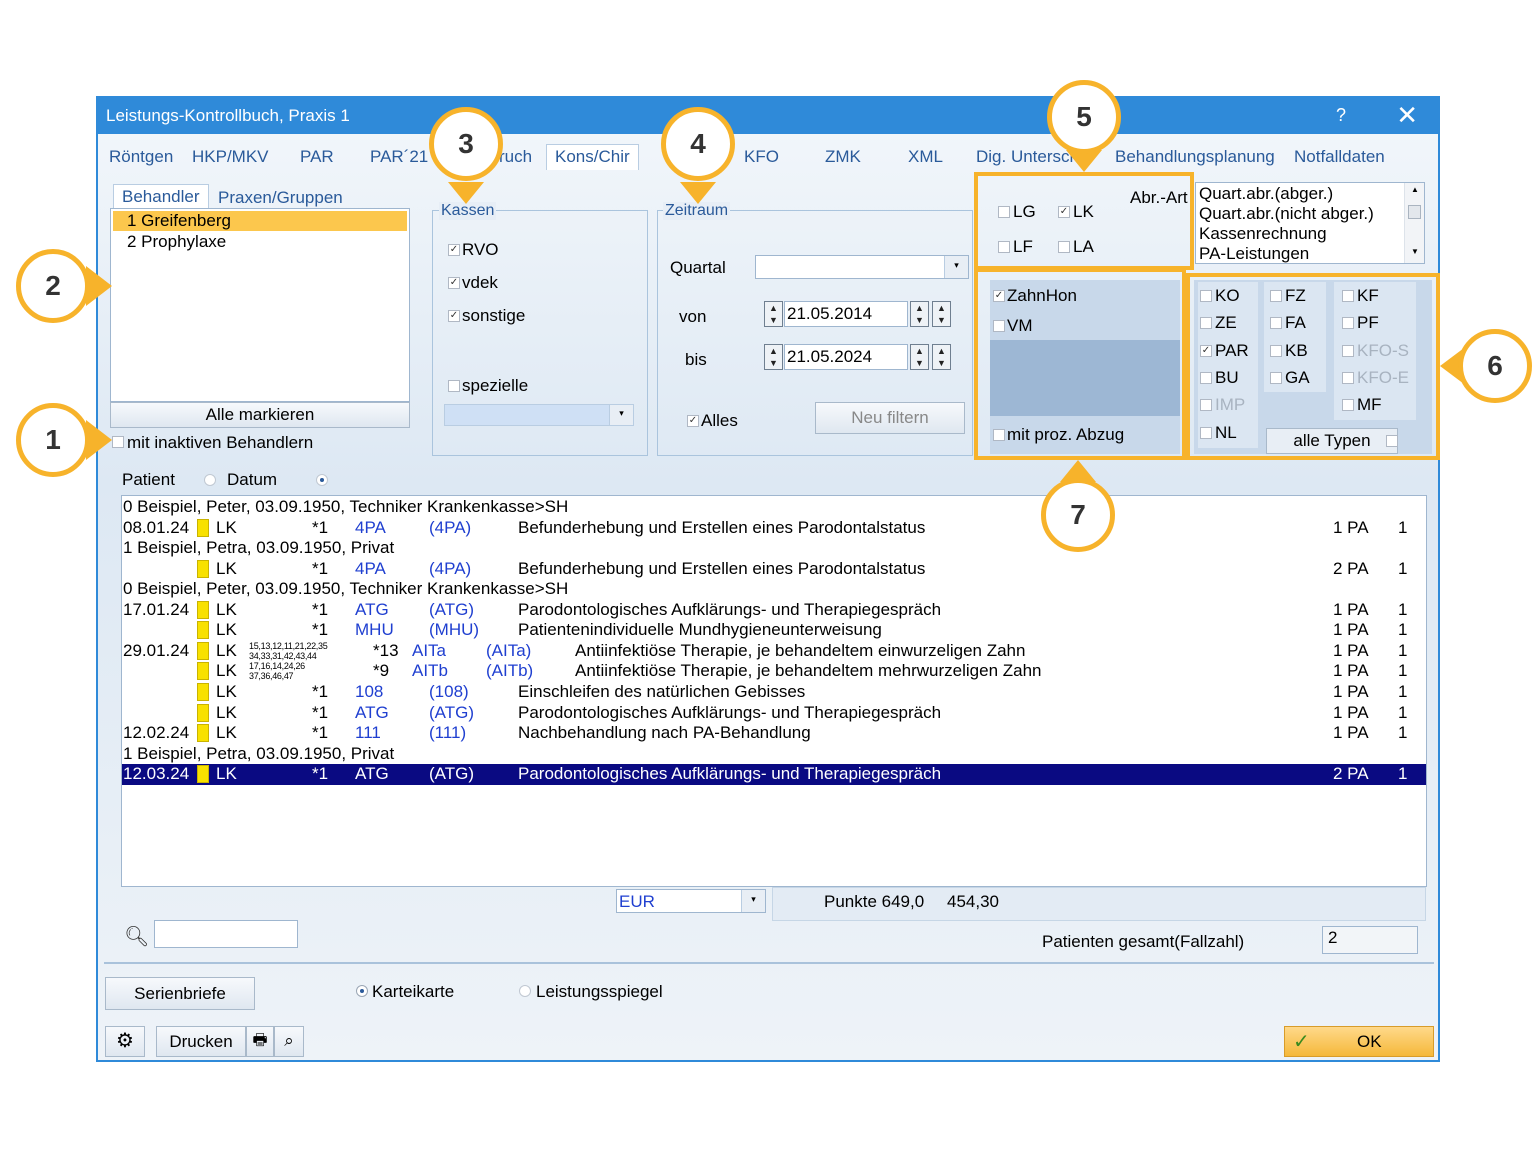 The width and height of the screenshot is (1536, 1159). What do you see at coordinates (53, 440) in the screenshot?
I see `callout-badge-1: 1` at bounding box center [53, 440].